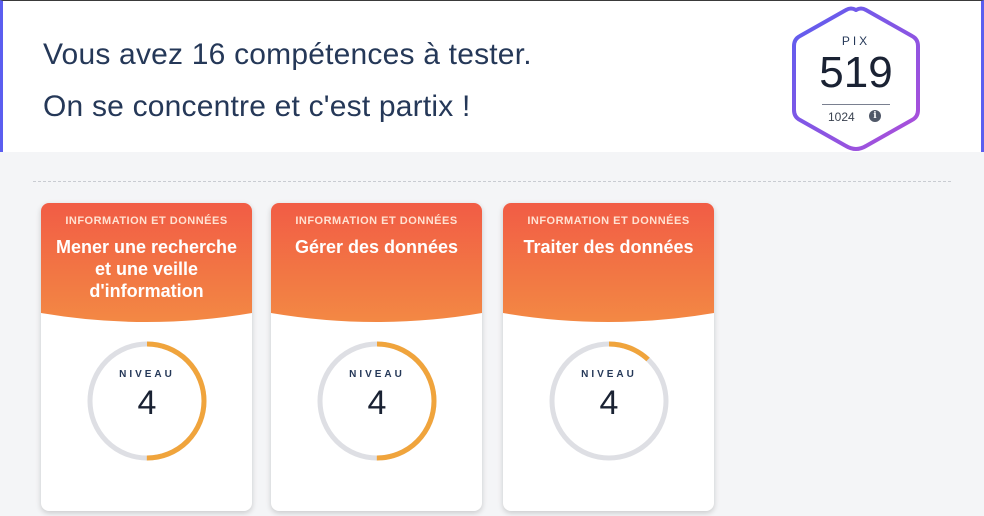 This screenshot has width=984, height=516. I want to click on pix-divider, so click(856, 104).